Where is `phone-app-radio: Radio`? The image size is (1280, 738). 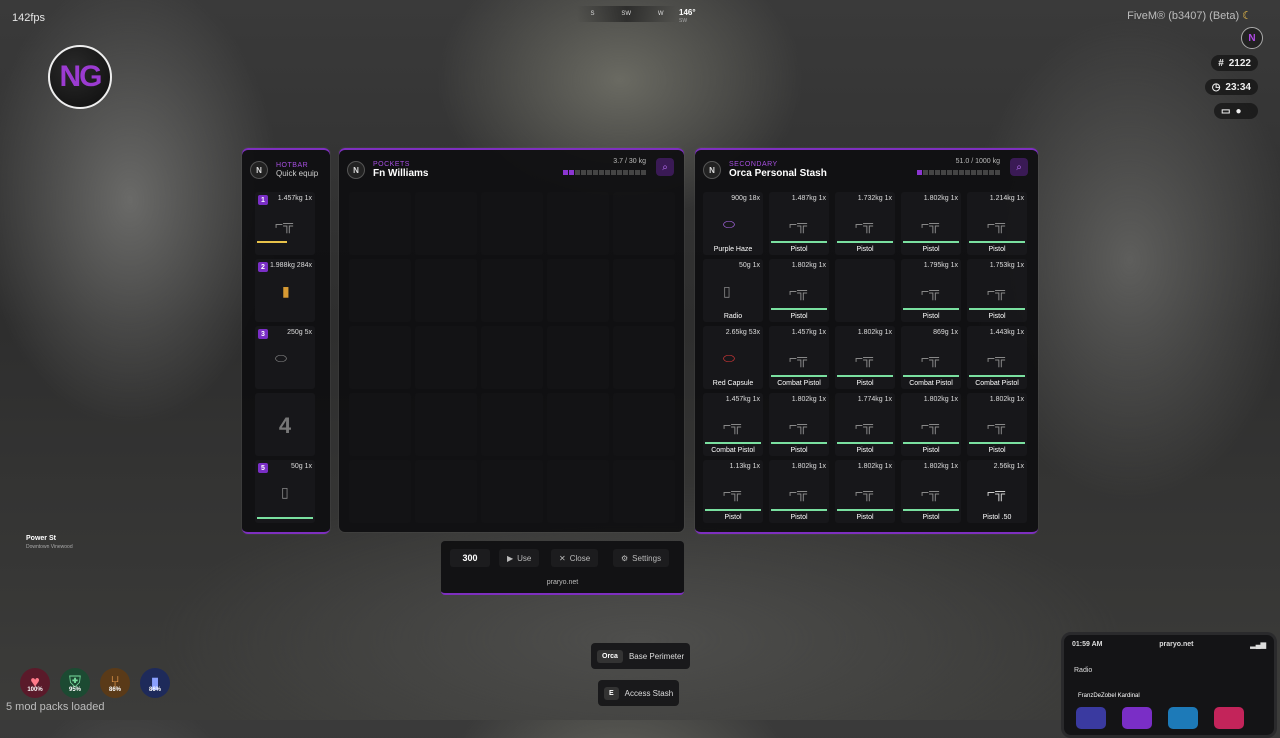 phone-app-radio: Radio is located at coordinates (1083, 670).